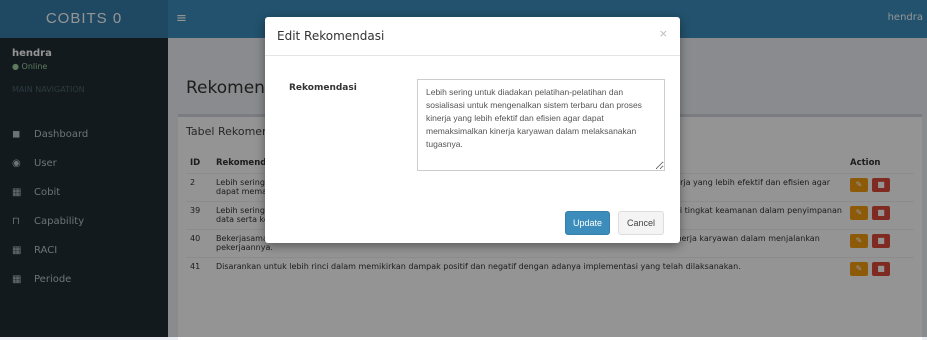 The height and width of the screenshot is (340, 927). I want to click on cancel-button: Cancel, so click(641, 223).